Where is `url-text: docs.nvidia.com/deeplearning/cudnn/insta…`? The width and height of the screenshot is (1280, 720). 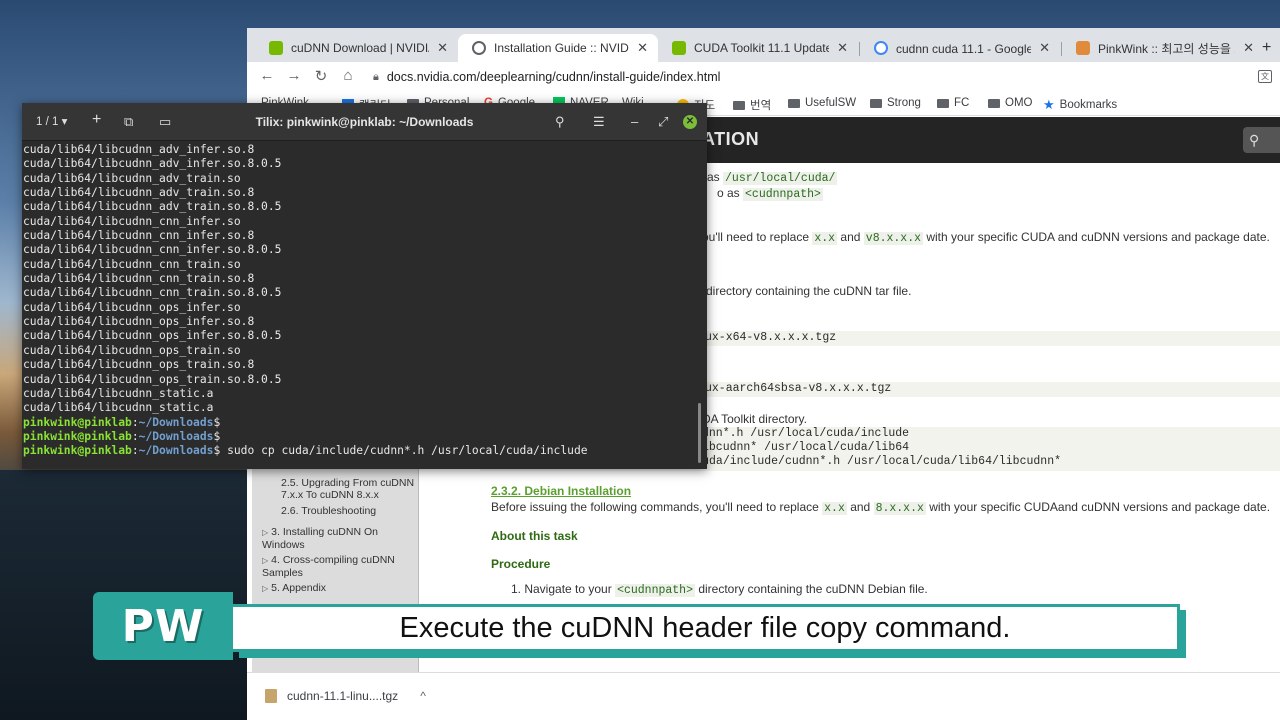
url-text: docs.nvidia.com/deeplearning/cudnn/insta… is located at coordinates (553, 77).